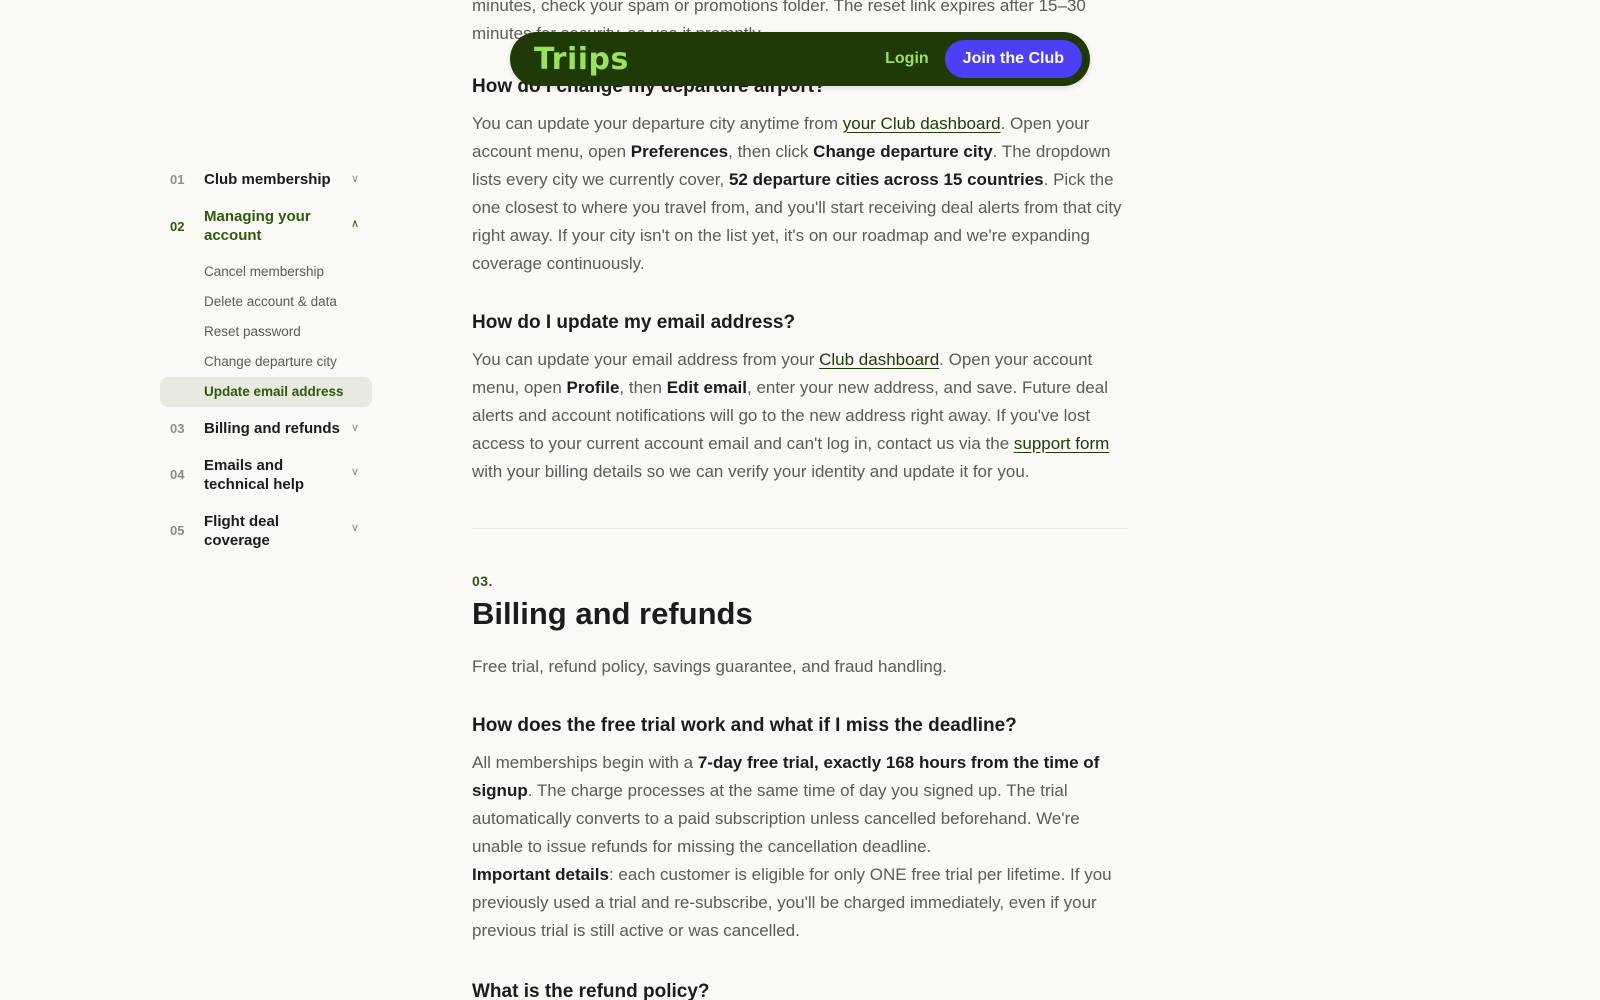 This screenshot has height=1000, width=1600. What do you see at coordinates (634, 322) in the screenshot?
I see `faq-question-email: How do I update my email address?` at bounding box center [634, 322].